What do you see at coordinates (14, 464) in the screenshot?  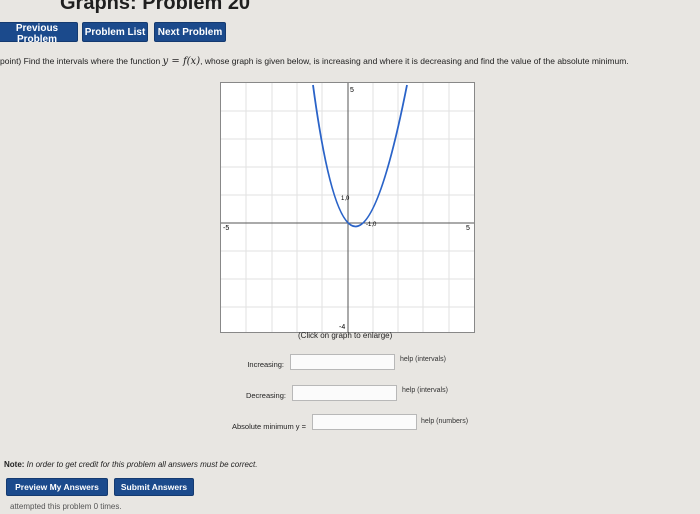 I see `note-label: Note:` at bounding box center [14, 464].